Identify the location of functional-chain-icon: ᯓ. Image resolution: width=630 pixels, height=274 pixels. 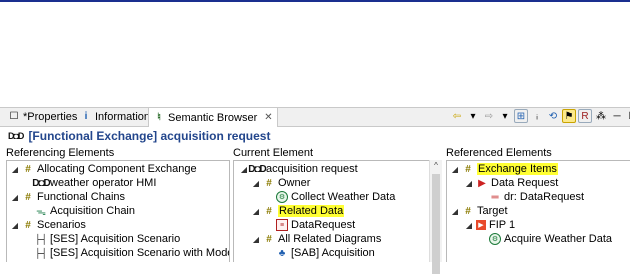
(41, 212).